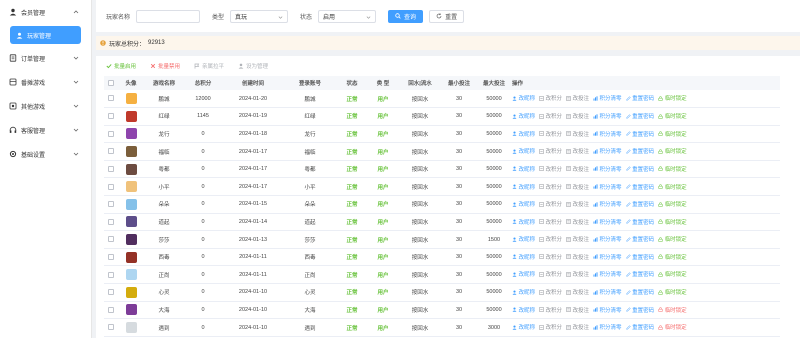 Image resolution: width=800 pixels, height=338 pixels. I want to click on player-name-input, so click(168, 16).